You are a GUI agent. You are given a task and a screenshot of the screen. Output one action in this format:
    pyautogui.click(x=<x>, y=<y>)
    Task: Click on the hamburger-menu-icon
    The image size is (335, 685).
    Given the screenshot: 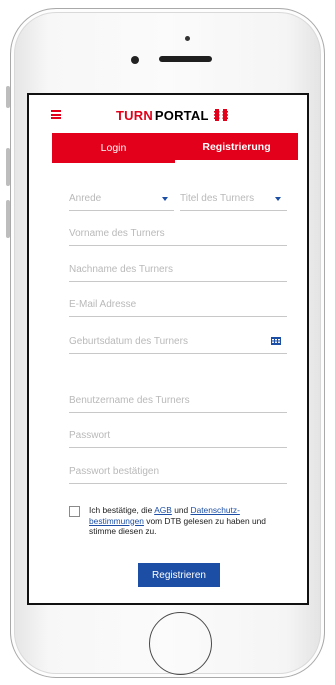 What is the action you would take?
    pyautogui.click(x=56, y=114)
    